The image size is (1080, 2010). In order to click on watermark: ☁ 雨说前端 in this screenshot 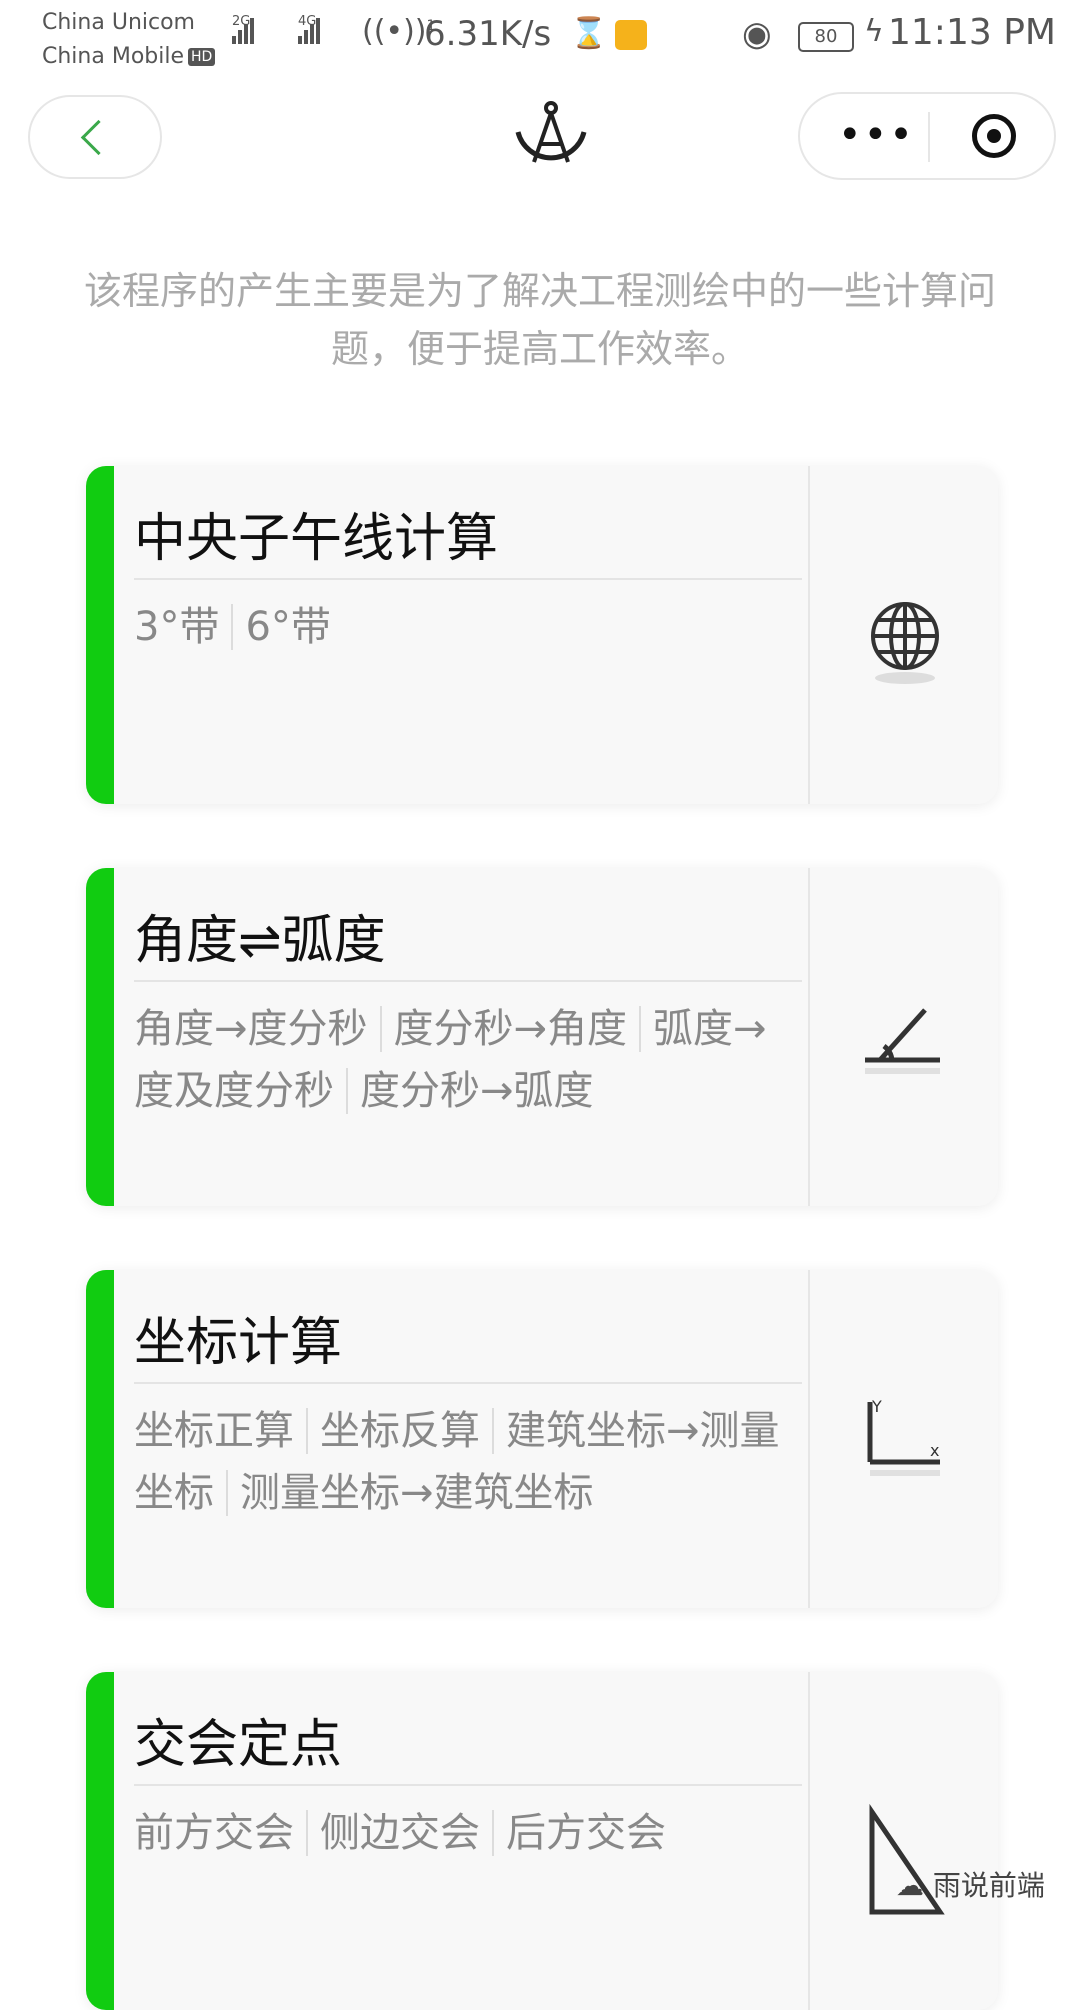, I will do `click(970, 1885)`.